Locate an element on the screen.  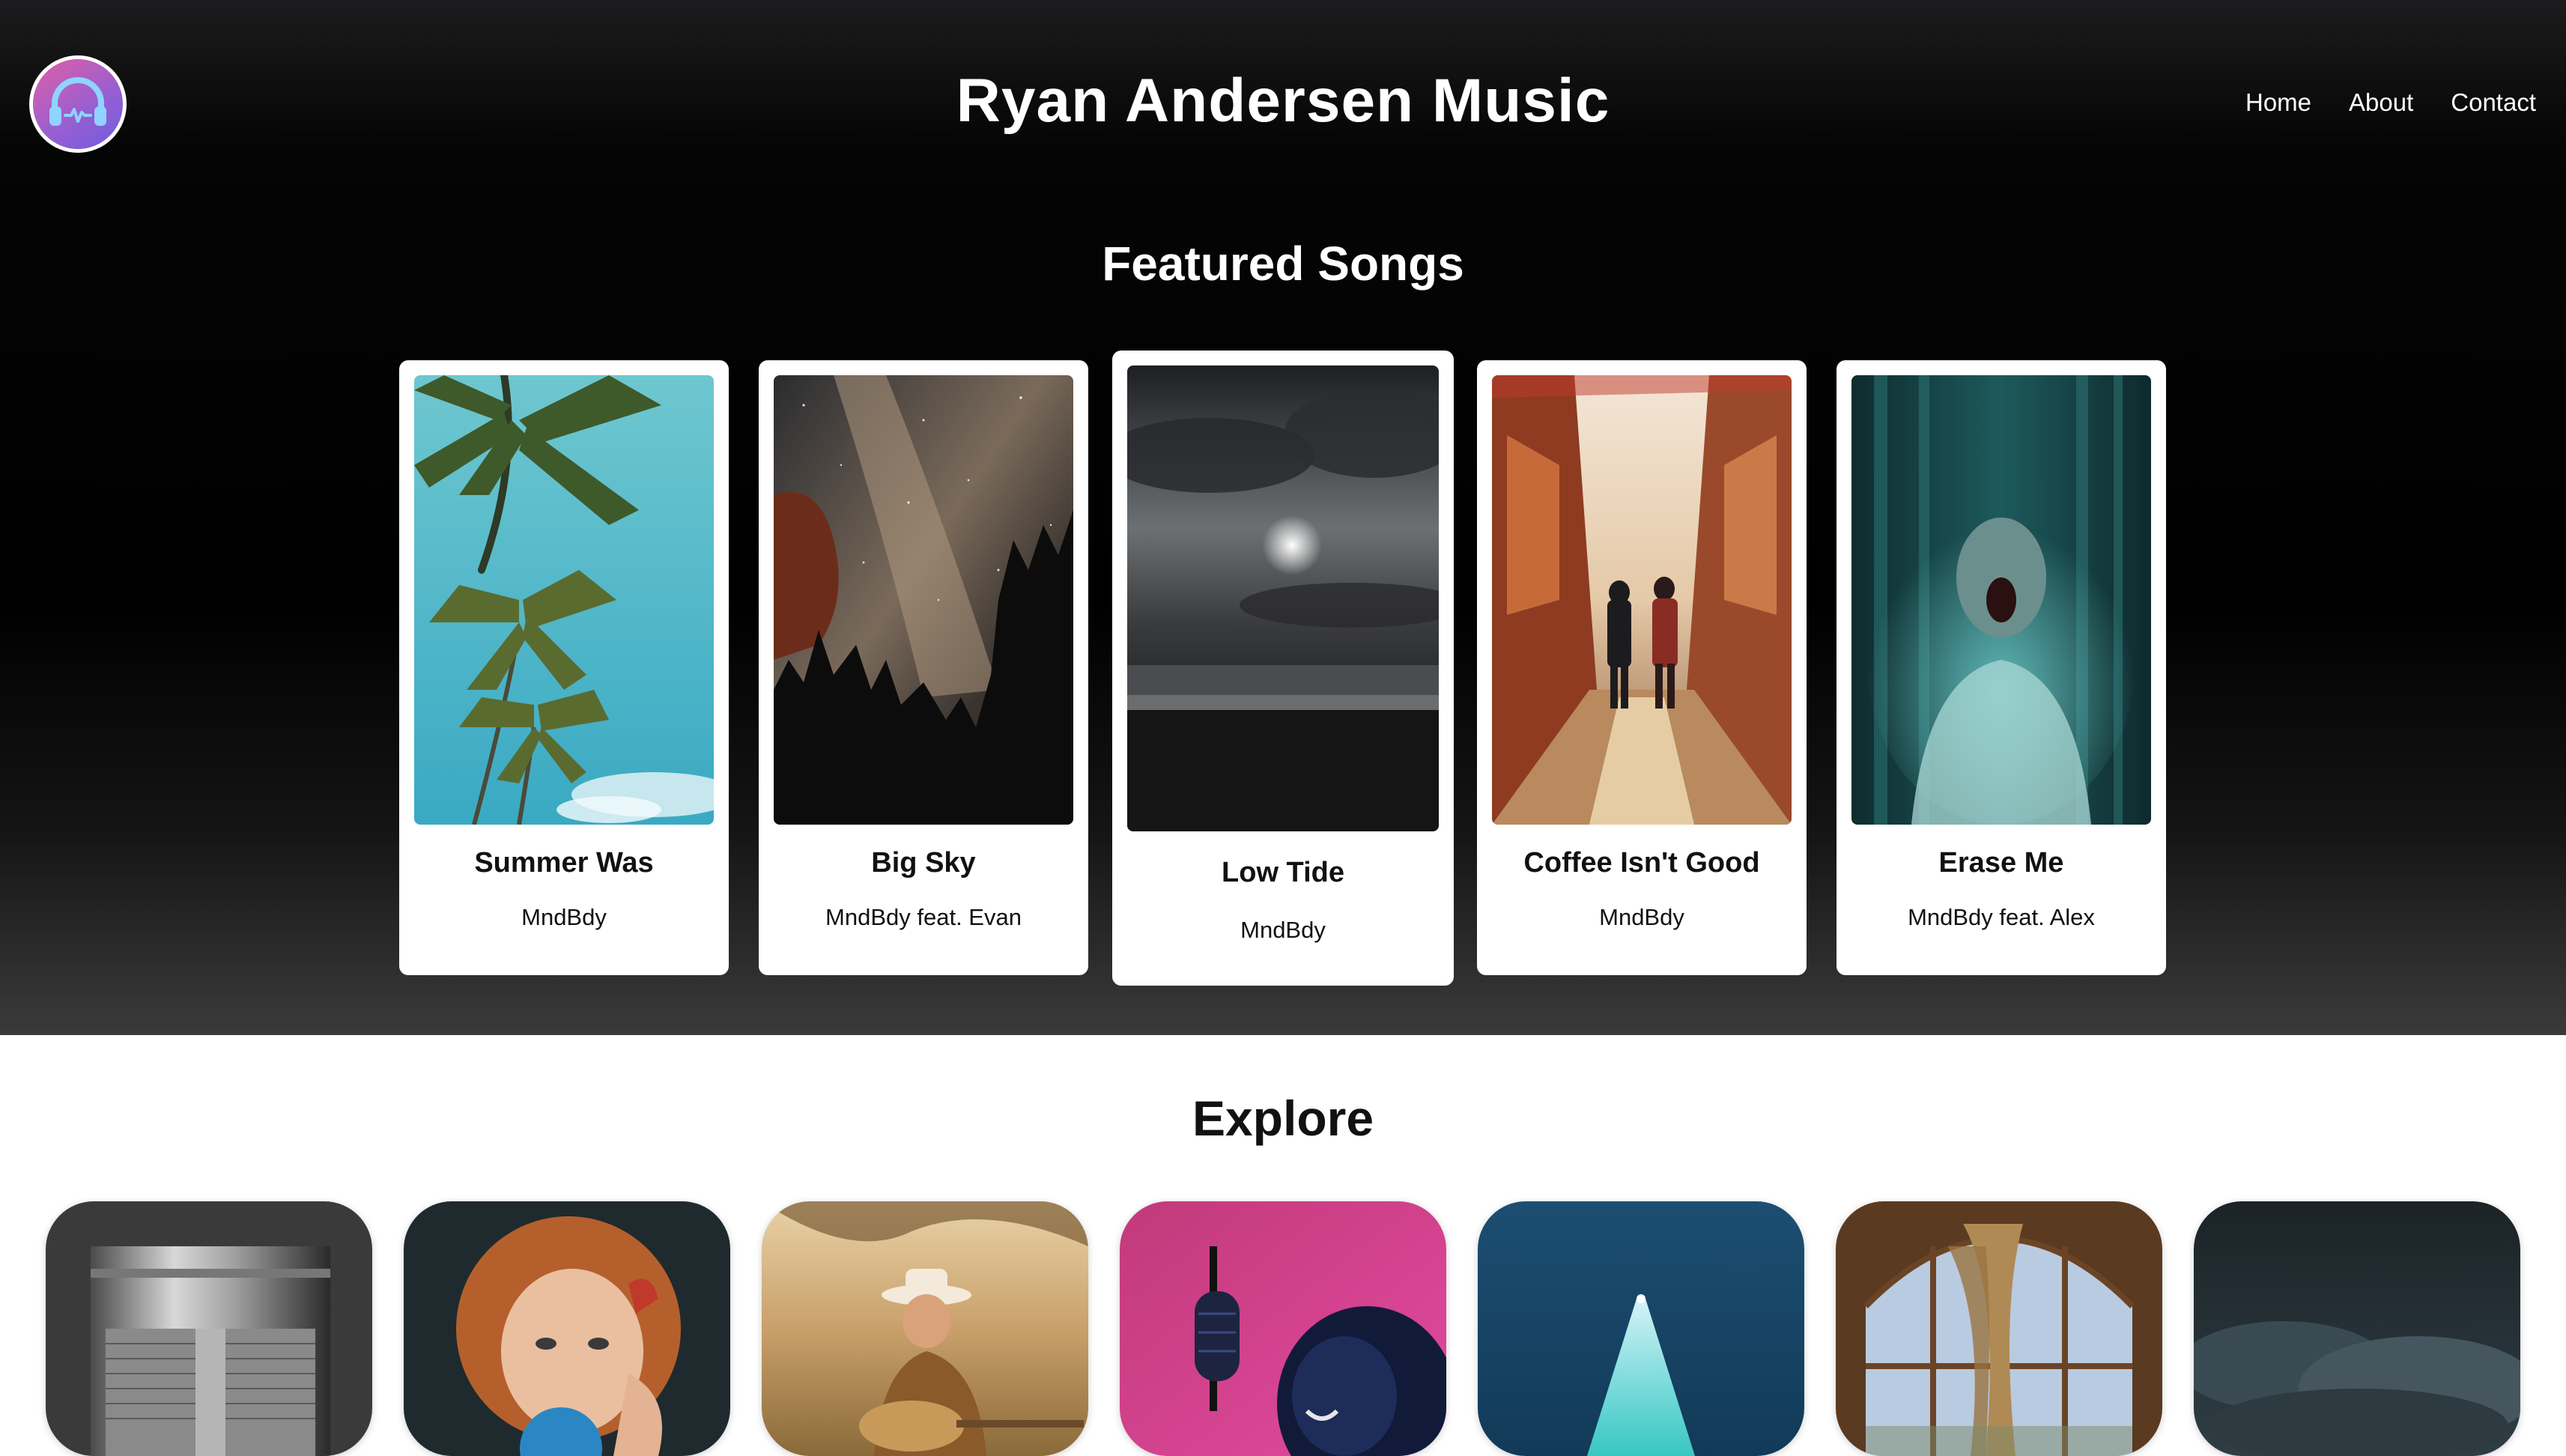
stormy-beach-image is located at coordinates (1283, 598).